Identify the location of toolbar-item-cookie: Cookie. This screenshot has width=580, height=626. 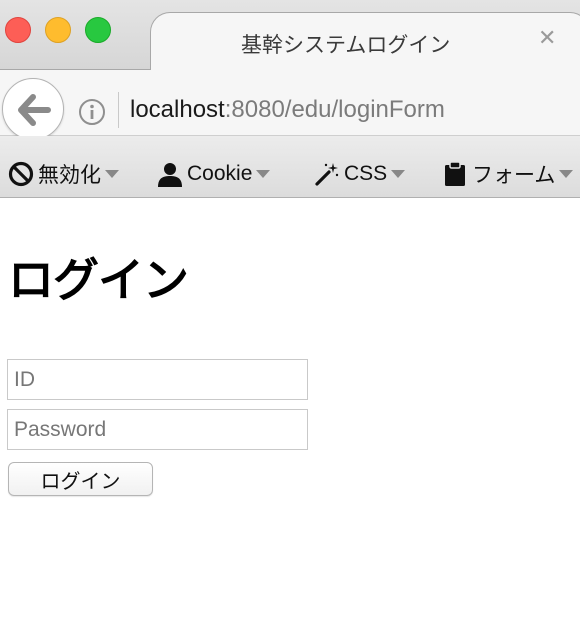
(214, 174).